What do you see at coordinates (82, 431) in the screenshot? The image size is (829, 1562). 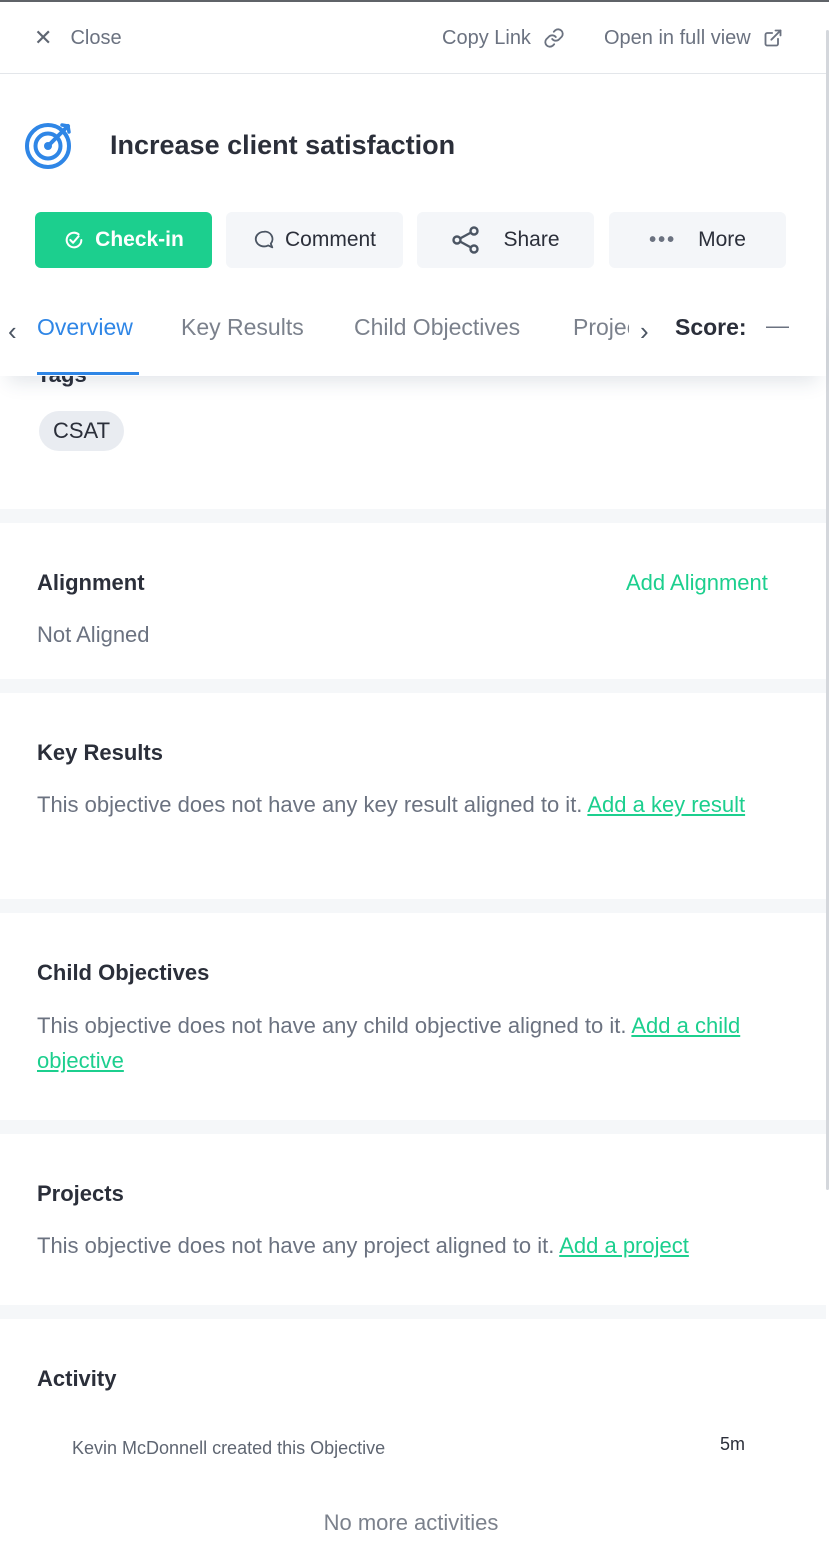 I see `tag-chip: CSAT` at bounding box center [82, 431].